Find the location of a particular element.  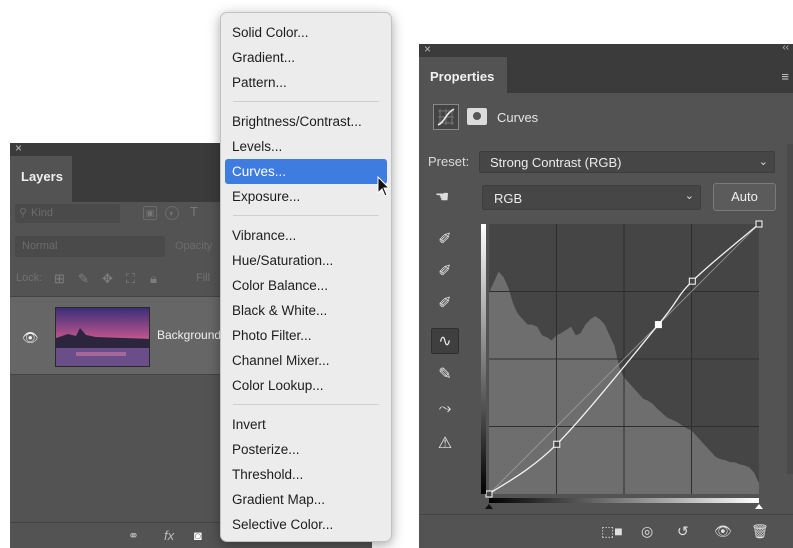

black-point-slider is located at coordinates (489, 506).